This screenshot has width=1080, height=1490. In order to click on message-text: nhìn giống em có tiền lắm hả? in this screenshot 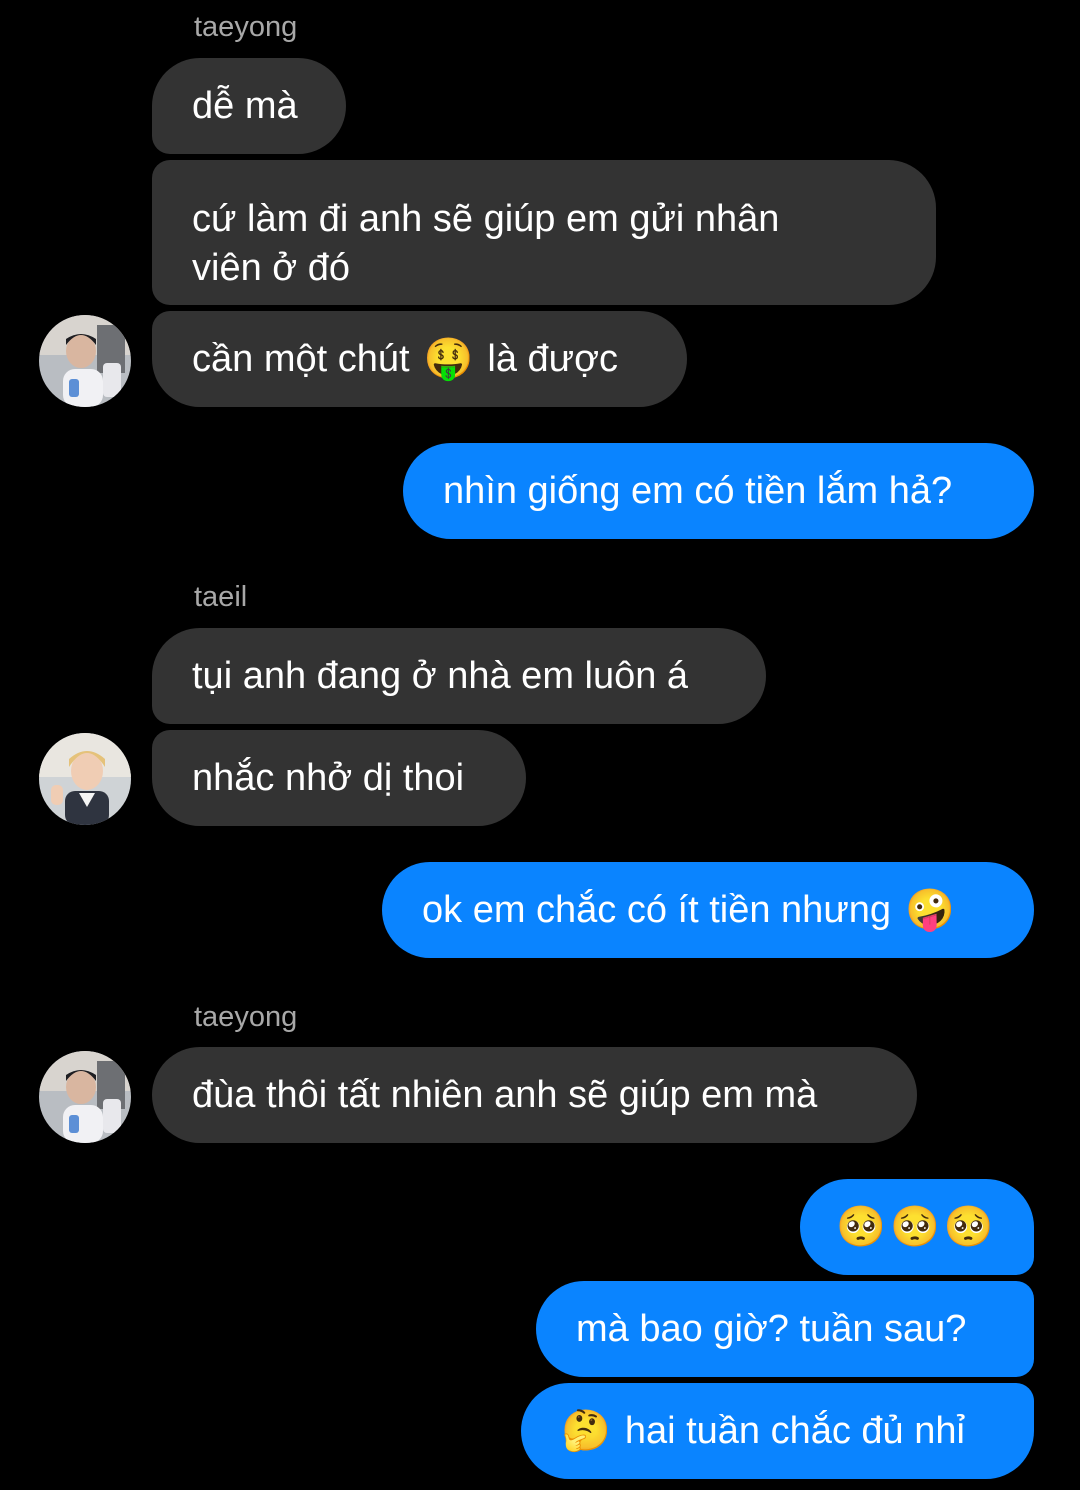, I will do `click(698, 490)`.